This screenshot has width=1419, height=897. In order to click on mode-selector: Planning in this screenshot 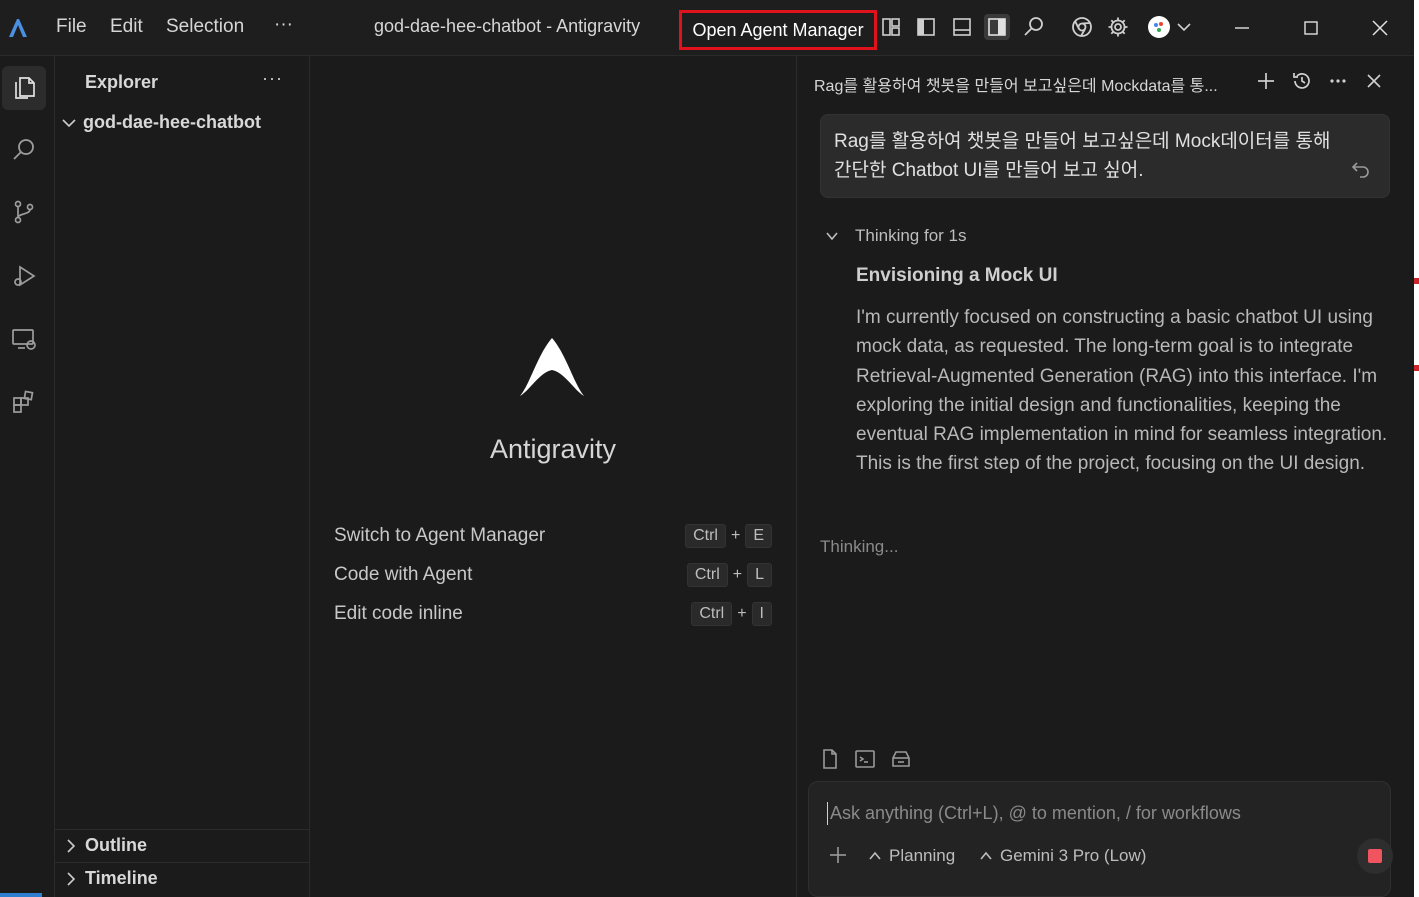, I will do `click(912, 856)`.